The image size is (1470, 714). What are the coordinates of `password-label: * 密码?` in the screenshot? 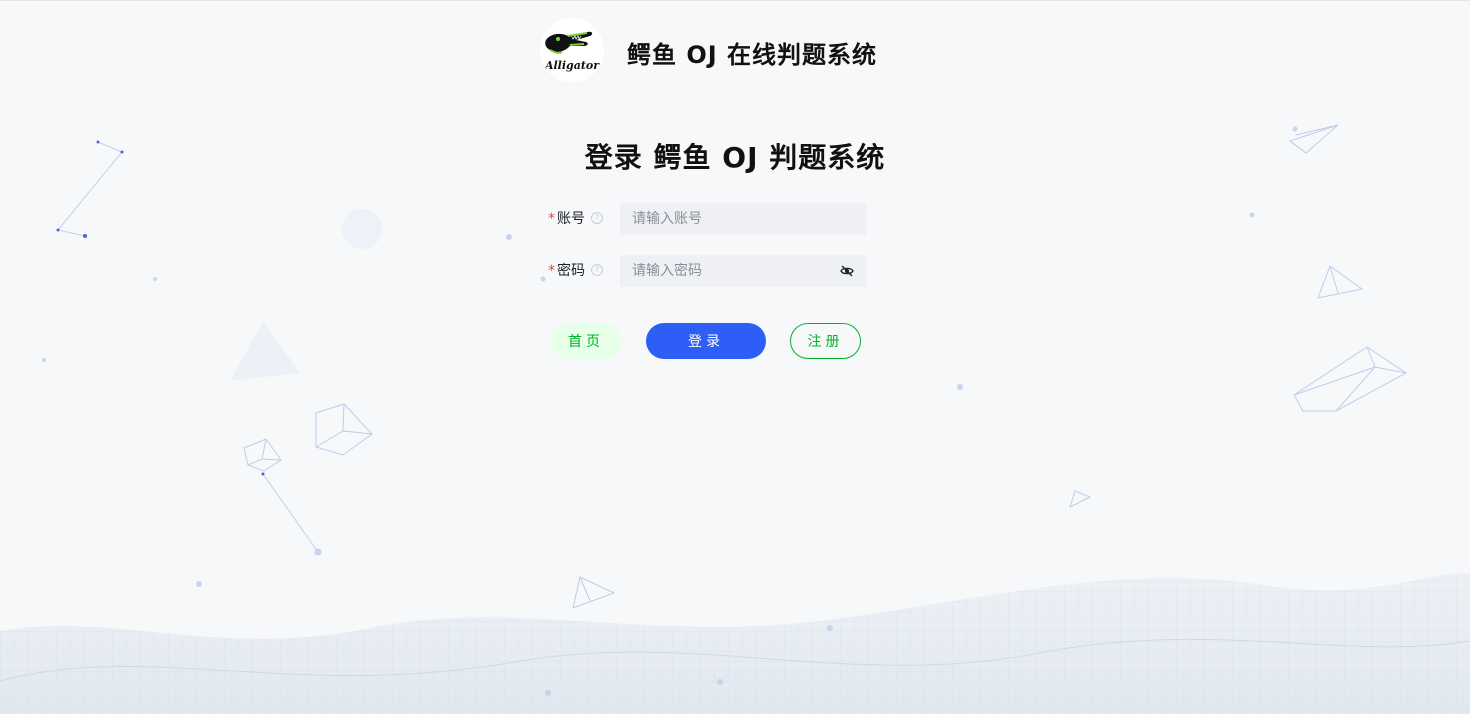 It's located at (575, 271).